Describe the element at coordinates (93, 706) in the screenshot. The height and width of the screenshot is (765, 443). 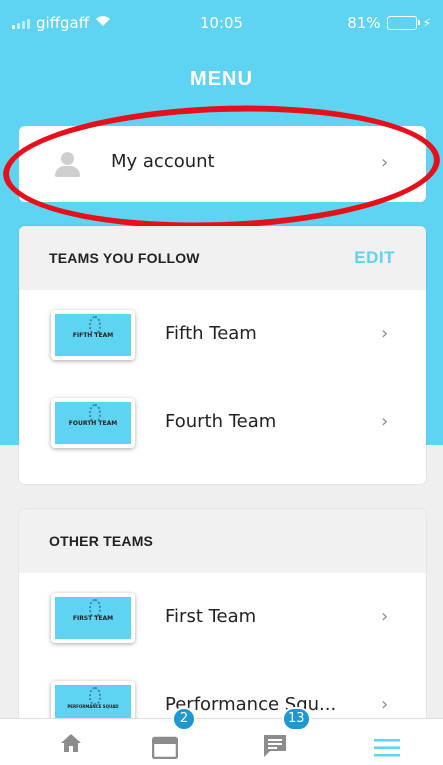
I see `thumb-label: PERFORMANCE SQUAD` at that location.